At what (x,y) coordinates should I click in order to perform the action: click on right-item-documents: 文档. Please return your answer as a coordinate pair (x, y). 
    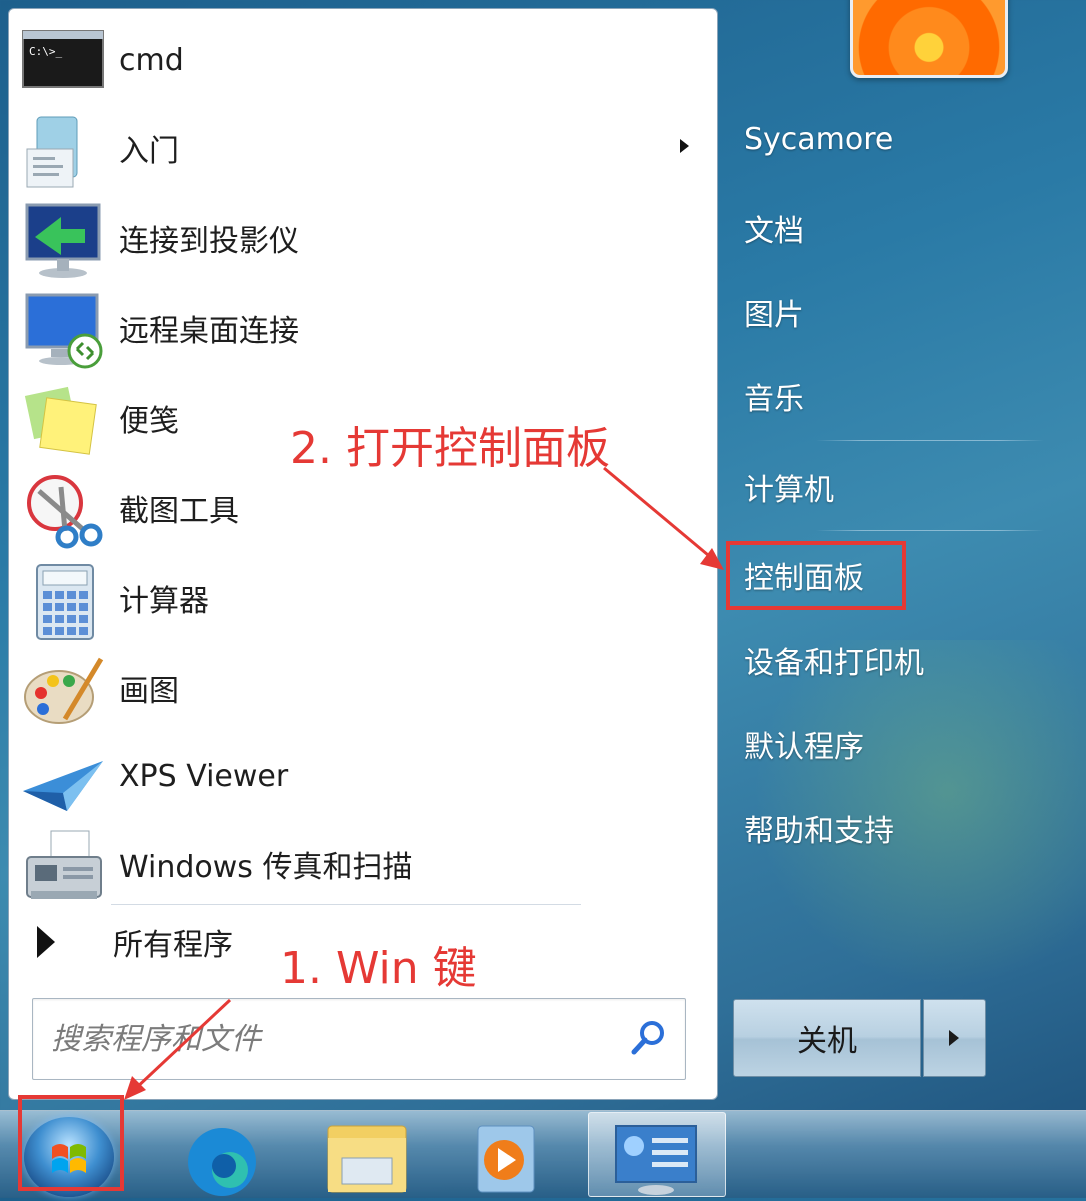
    Looking at the image, I should click on (774, 228).